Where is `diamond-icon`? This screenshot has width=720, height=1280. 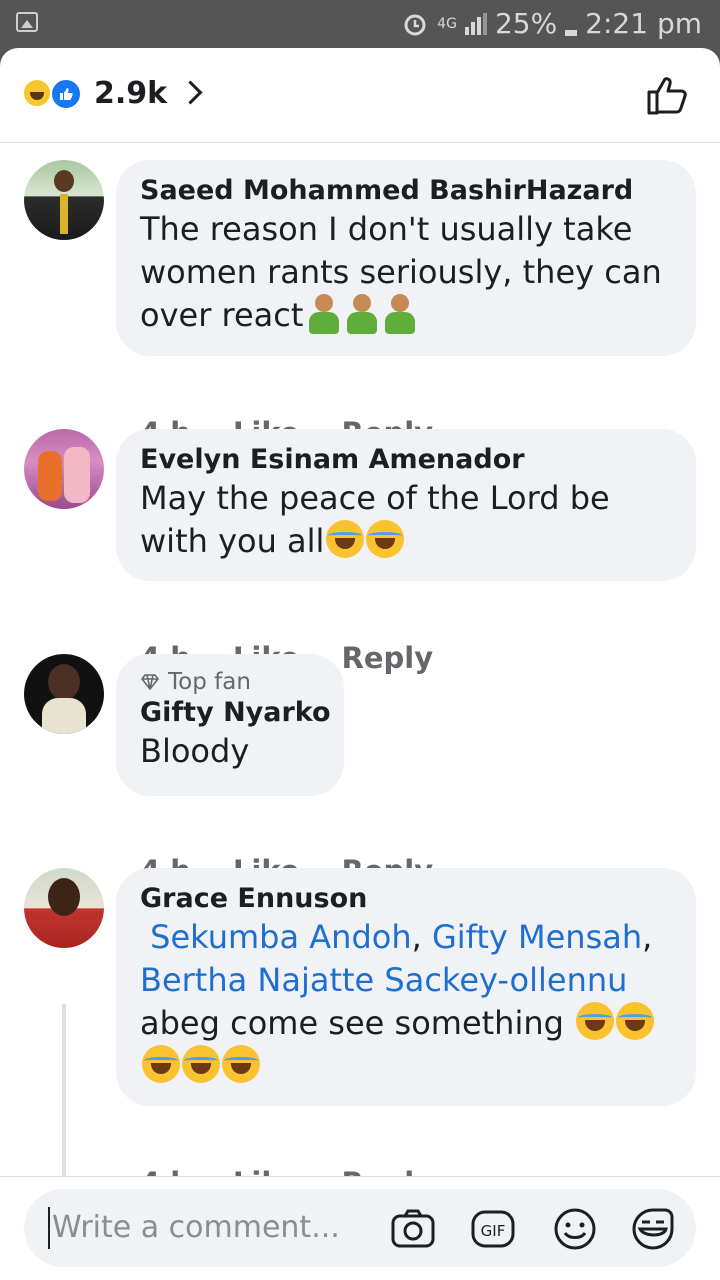
diamond-icon is located at coordinates (150, 682).